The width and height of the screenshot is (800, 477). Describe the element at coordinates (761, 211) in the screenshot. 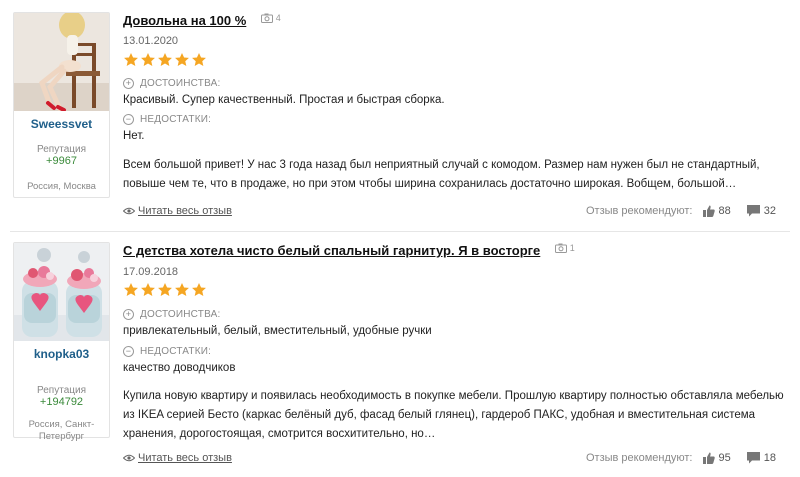

I see `comment-stat: 32` at that location.